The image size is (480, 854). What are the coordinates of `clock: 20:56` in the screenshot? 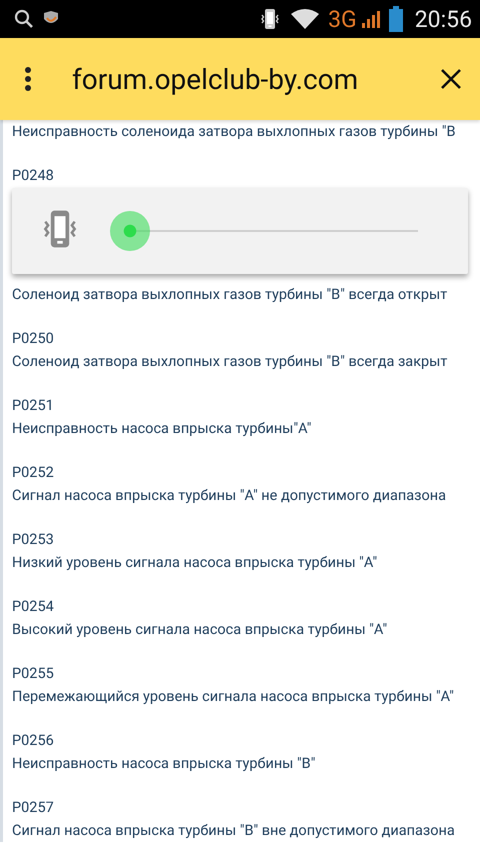 It's located at (443, 19).